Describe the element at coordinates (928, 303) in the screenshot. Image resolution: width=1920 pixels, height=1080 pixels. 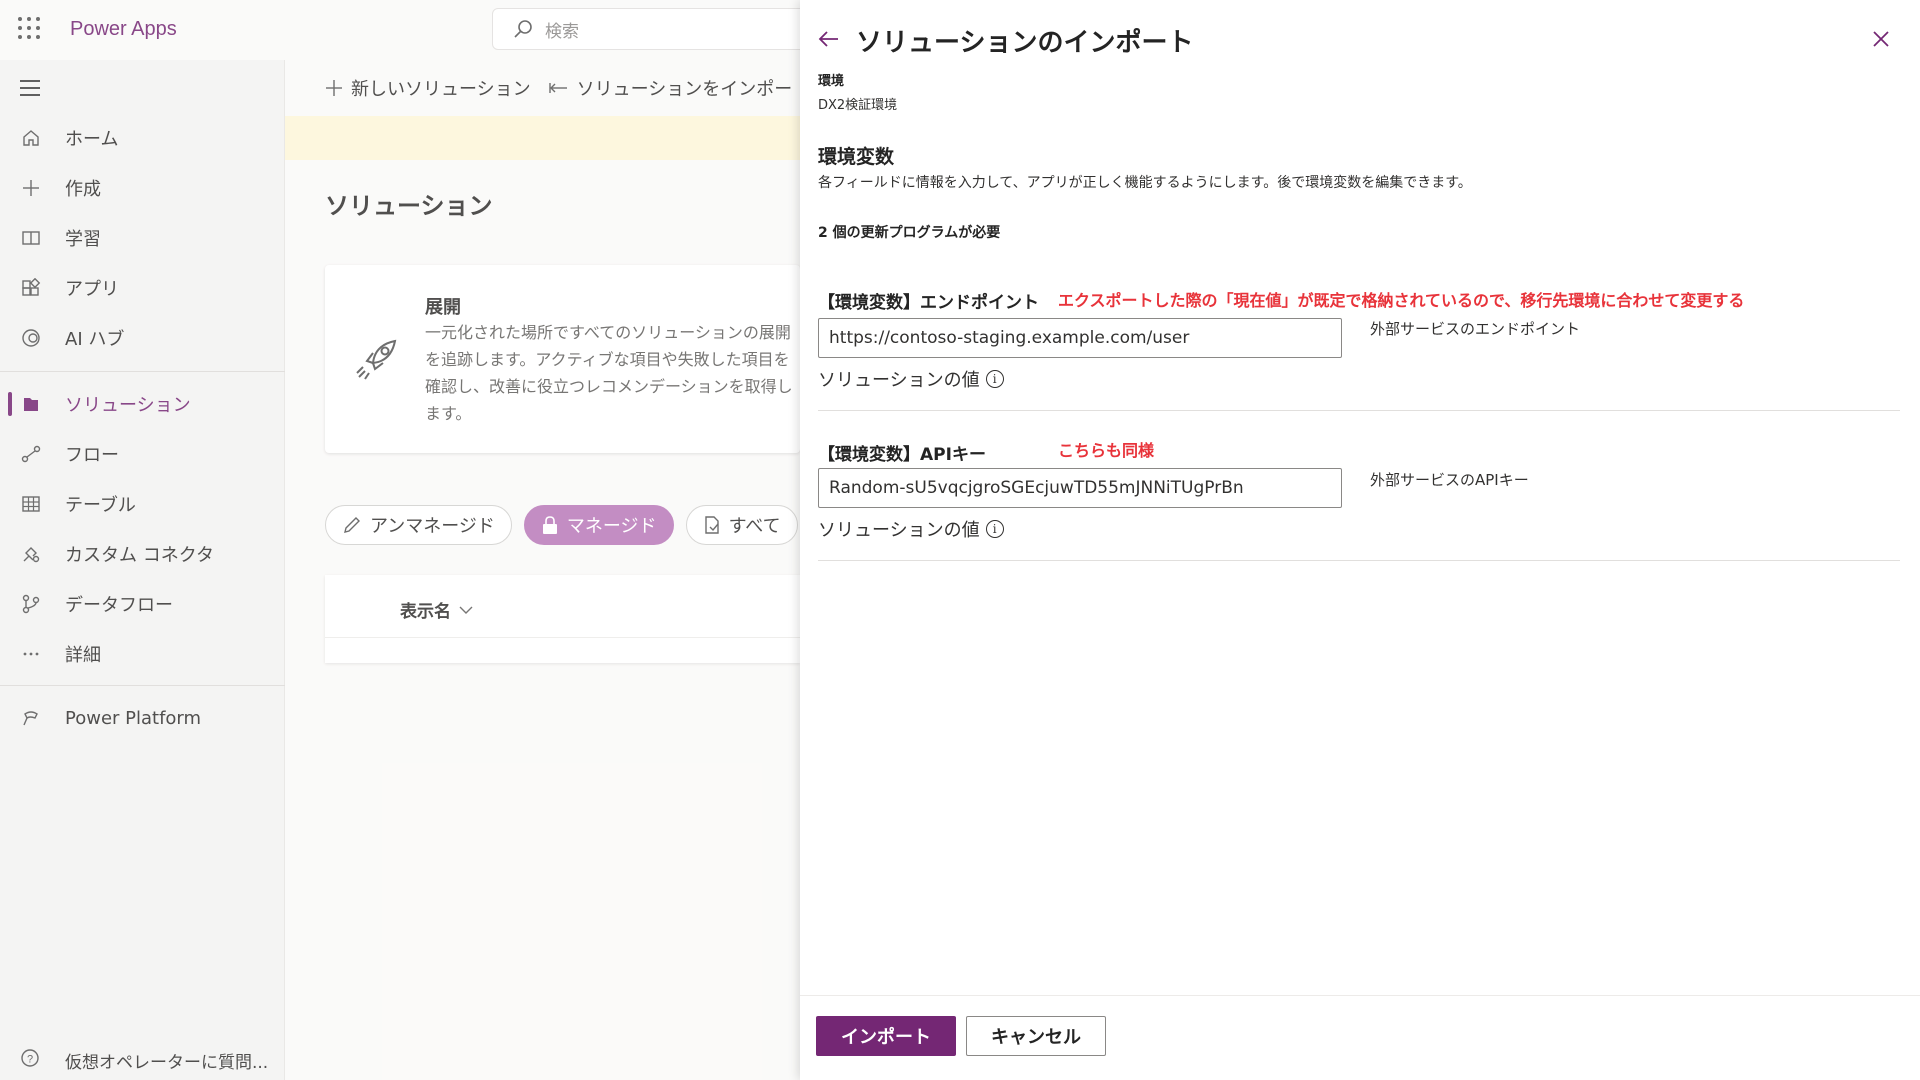
I see `variable-label-endpoint: 【環境変数】エンドポイント` at that location.